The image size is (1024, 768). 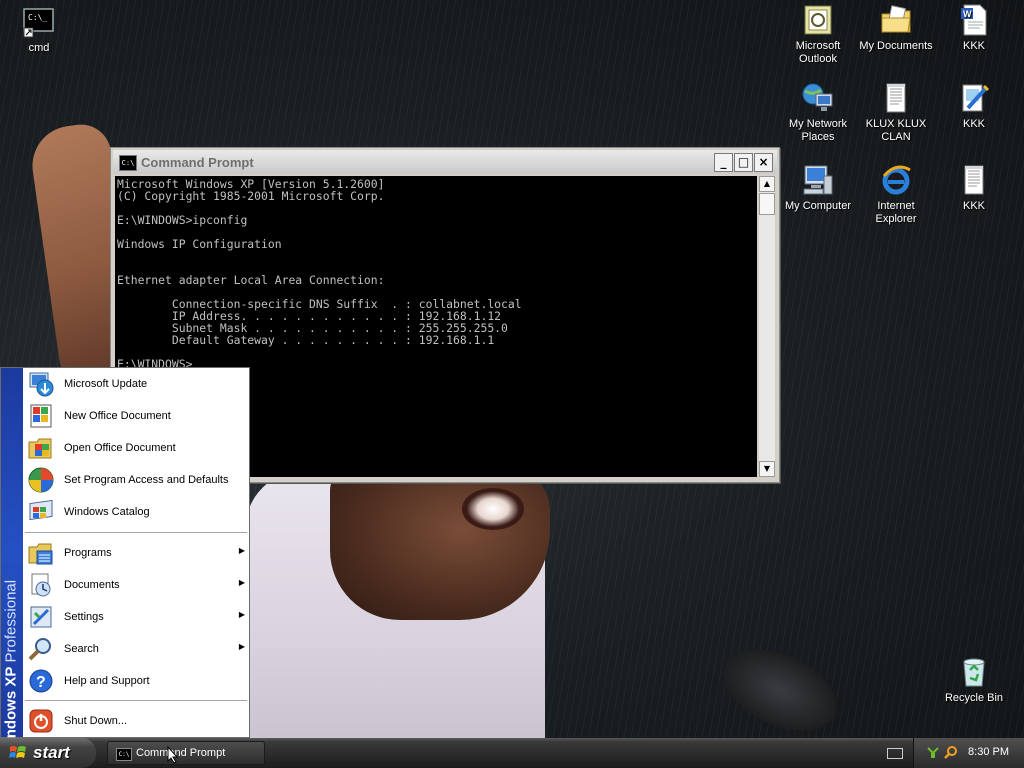 I want to click on office-new-document-icon, so click(x=41, y=416).